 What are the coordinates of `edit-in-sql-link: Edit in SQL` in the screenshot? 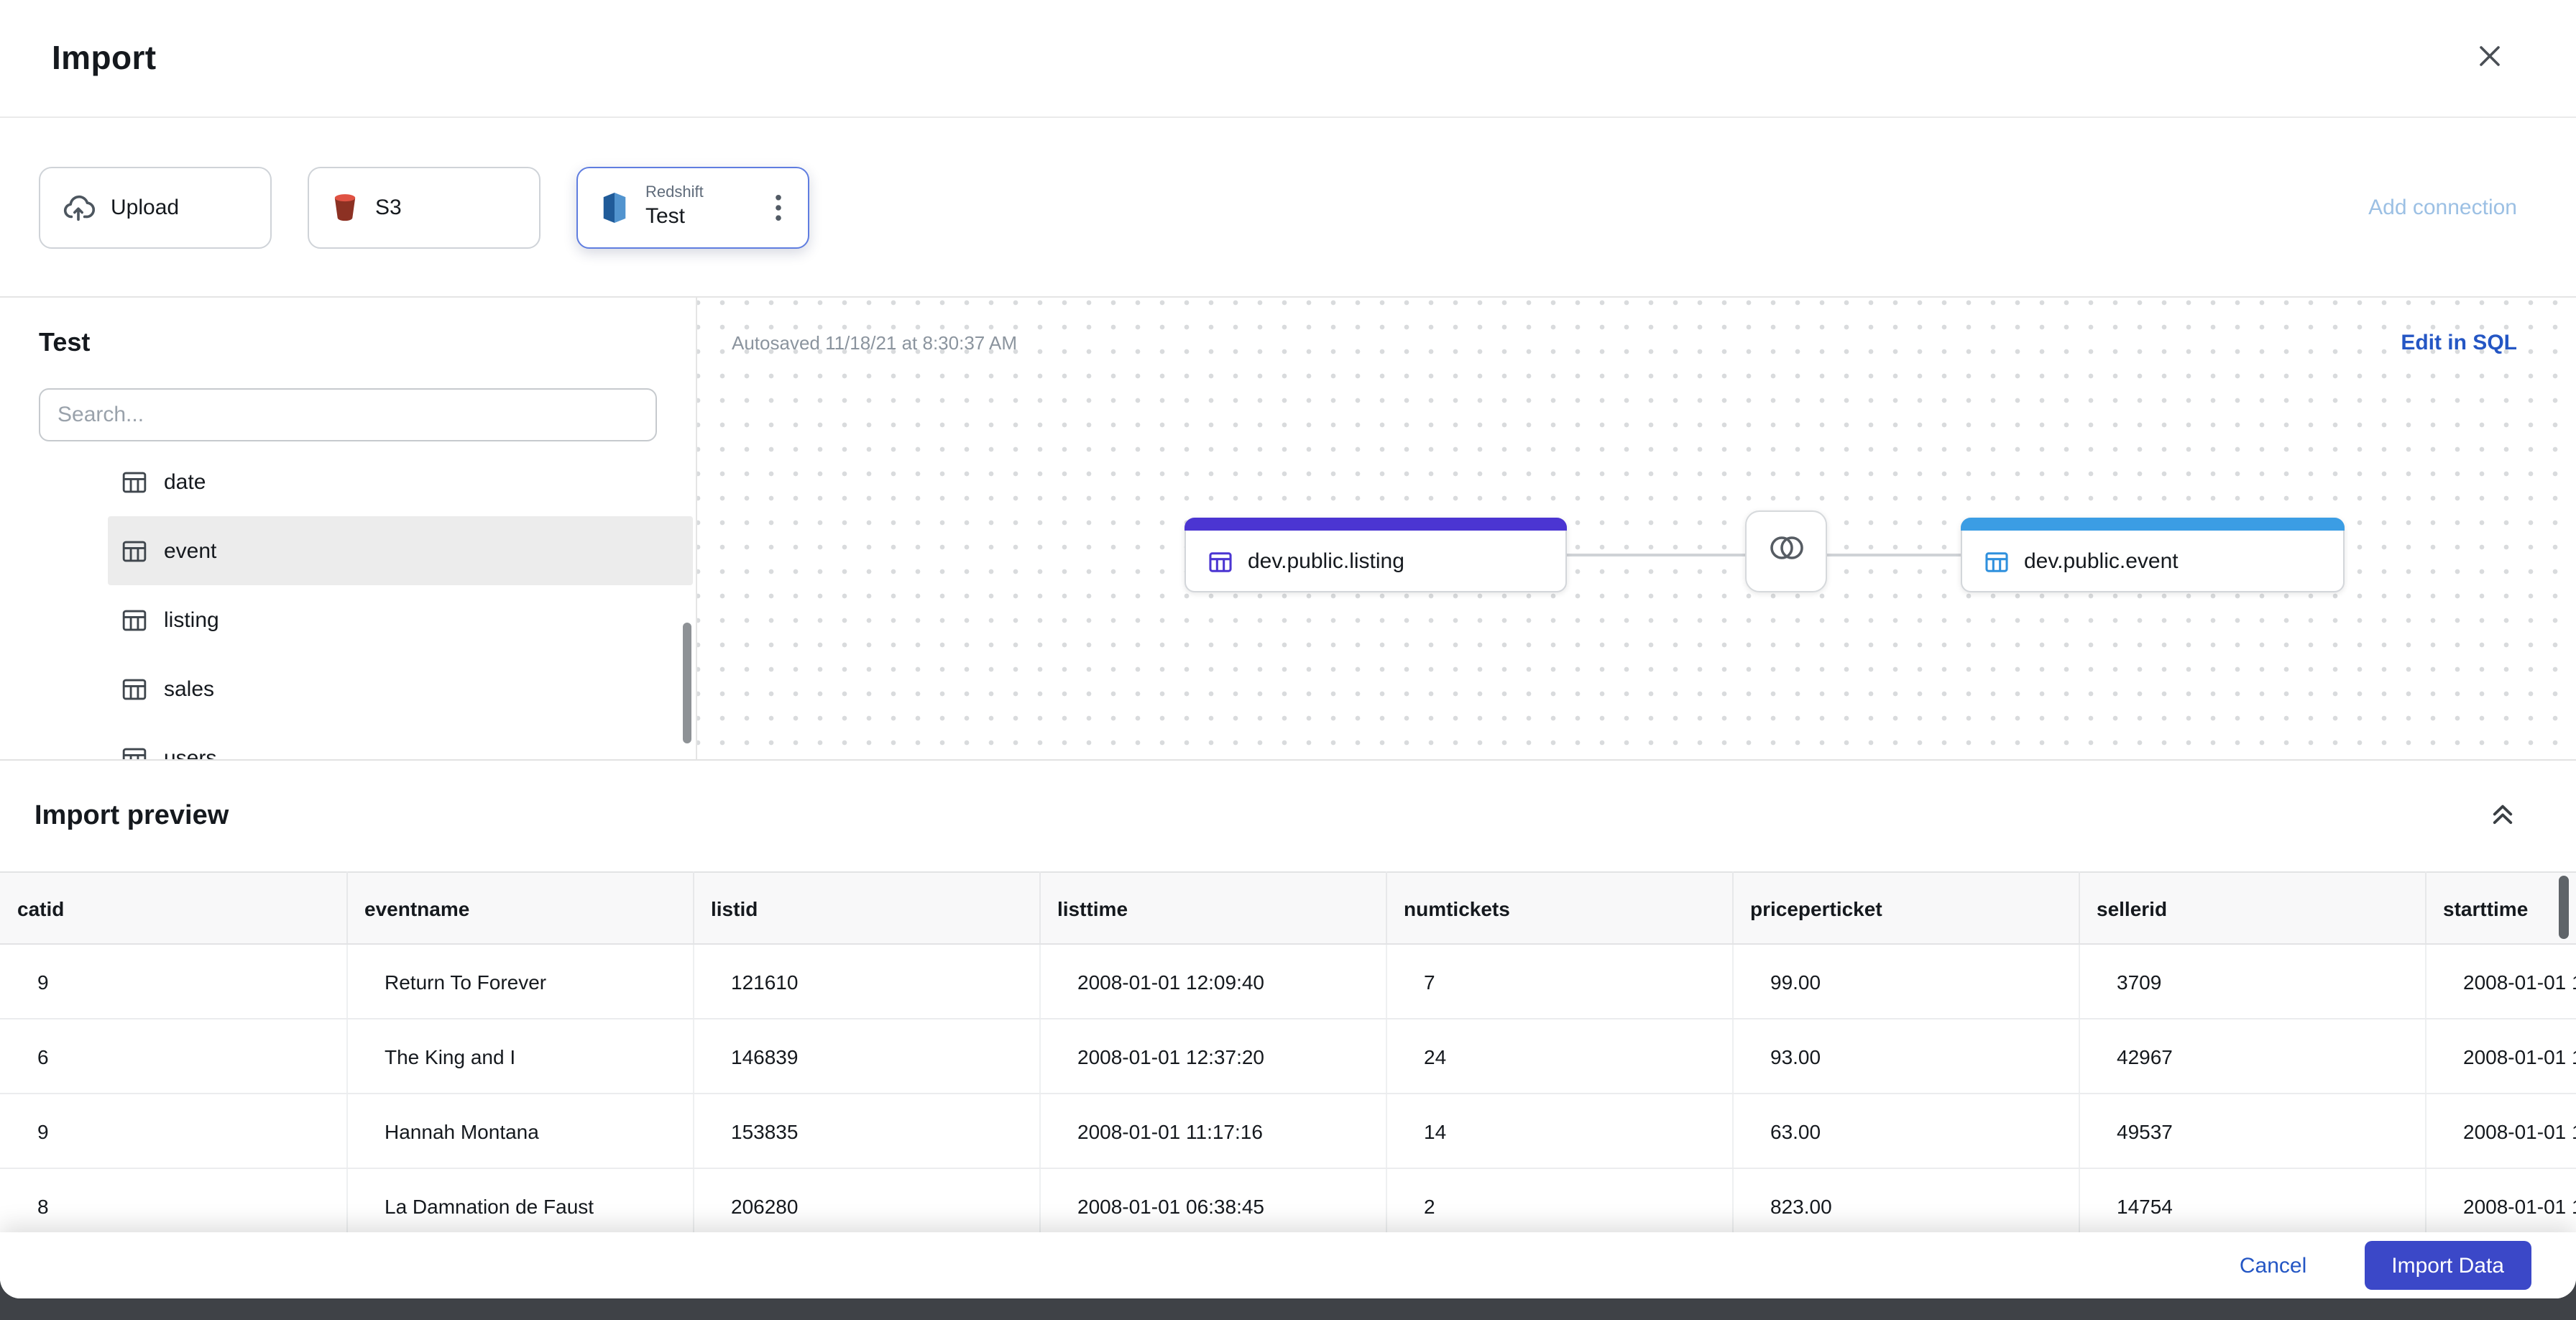 It's located at (2459, 343).